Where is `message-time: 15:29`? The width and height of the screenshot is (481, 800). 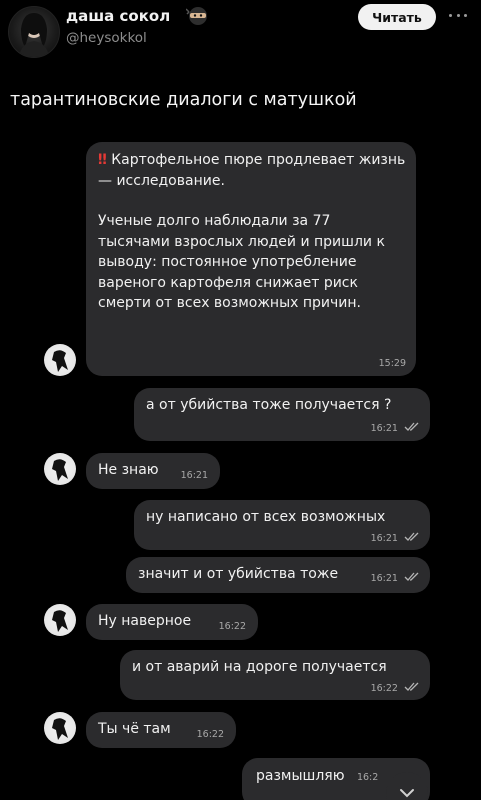
message-time: 15:29 is located at coordinates (392, 363).